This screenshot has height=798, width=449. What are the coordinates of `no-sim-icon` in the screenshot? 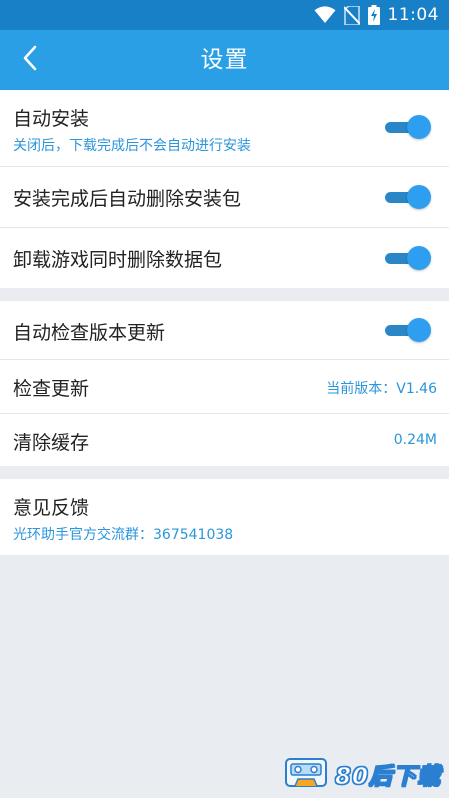 It's located at (351, 15).